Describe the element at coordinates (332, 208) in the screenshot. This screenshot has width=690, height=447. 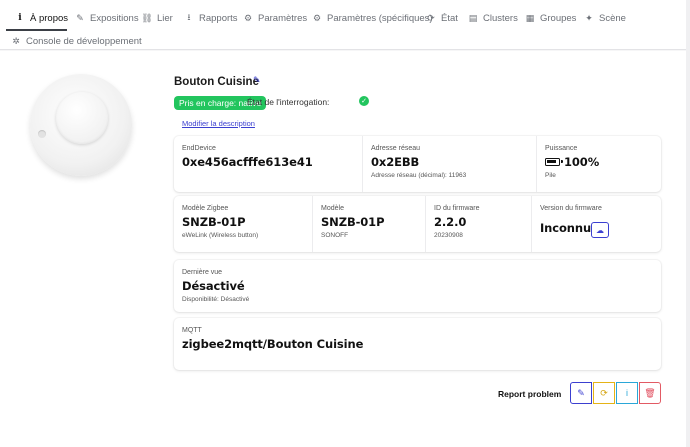
I see `model-label: Modèle` at that location.